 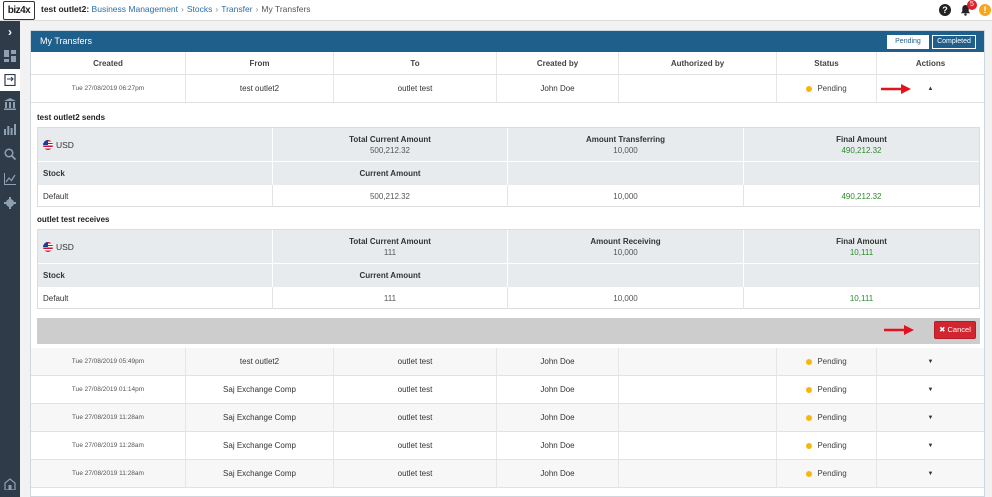 I want to click on sends-stock-row: Default 500,212.32 10,000 490,212.32, so click(x=508, y=196).